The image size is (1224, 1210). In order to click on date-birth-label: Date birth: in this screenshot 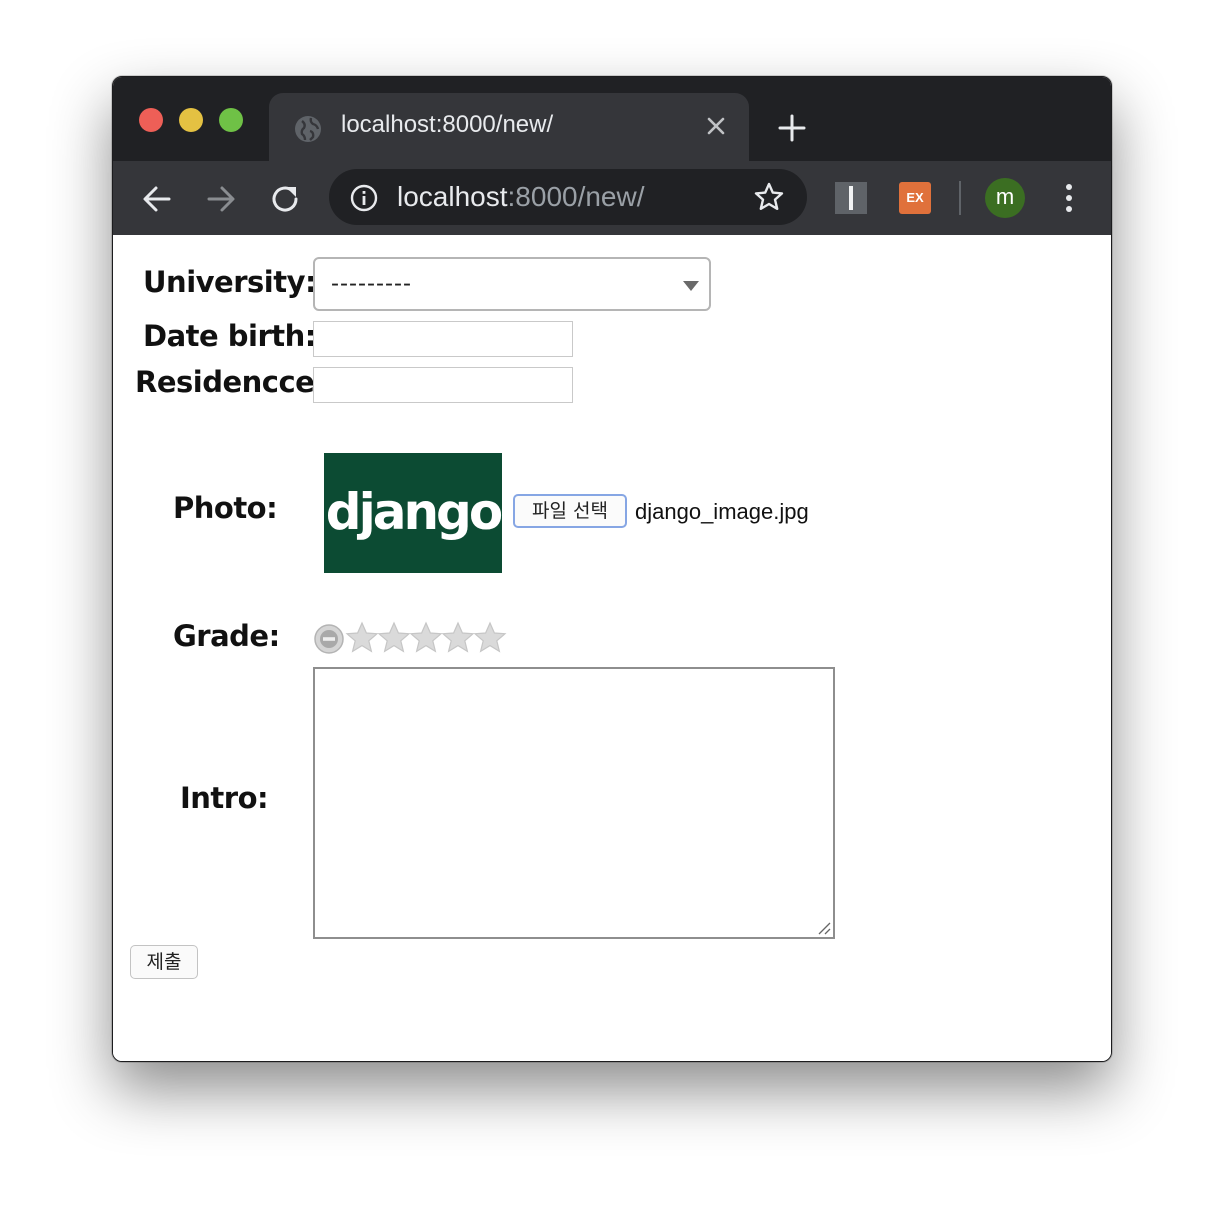, I will do `click(229, 336)`.